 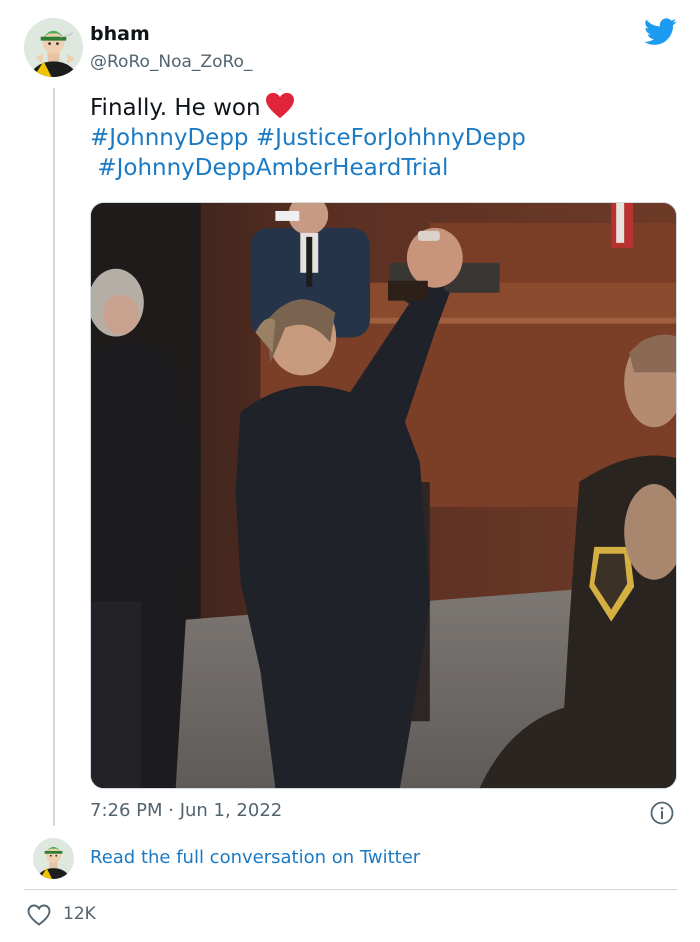 What do you see at coordinates (120, 34) in the screenshot?
I see `author-name: bham` at bounding box center [120, 34].